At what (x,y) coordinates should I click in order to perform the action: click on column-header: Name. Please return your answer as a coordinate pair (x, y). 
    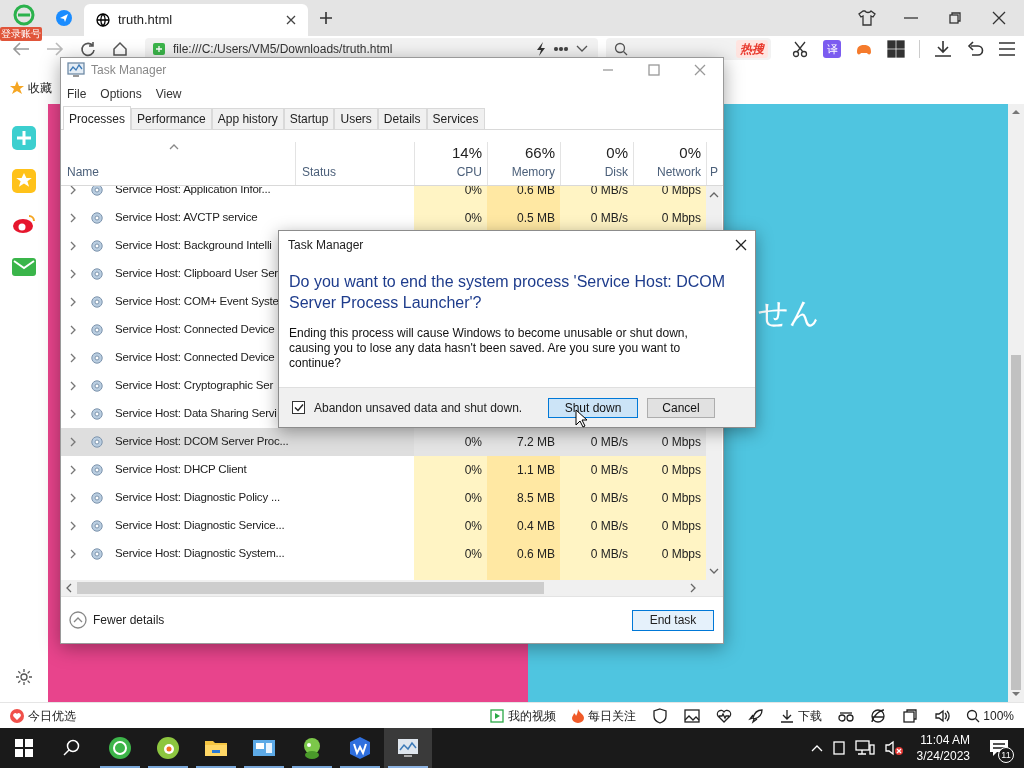
    Looking at the image, I should click on (83, 172).